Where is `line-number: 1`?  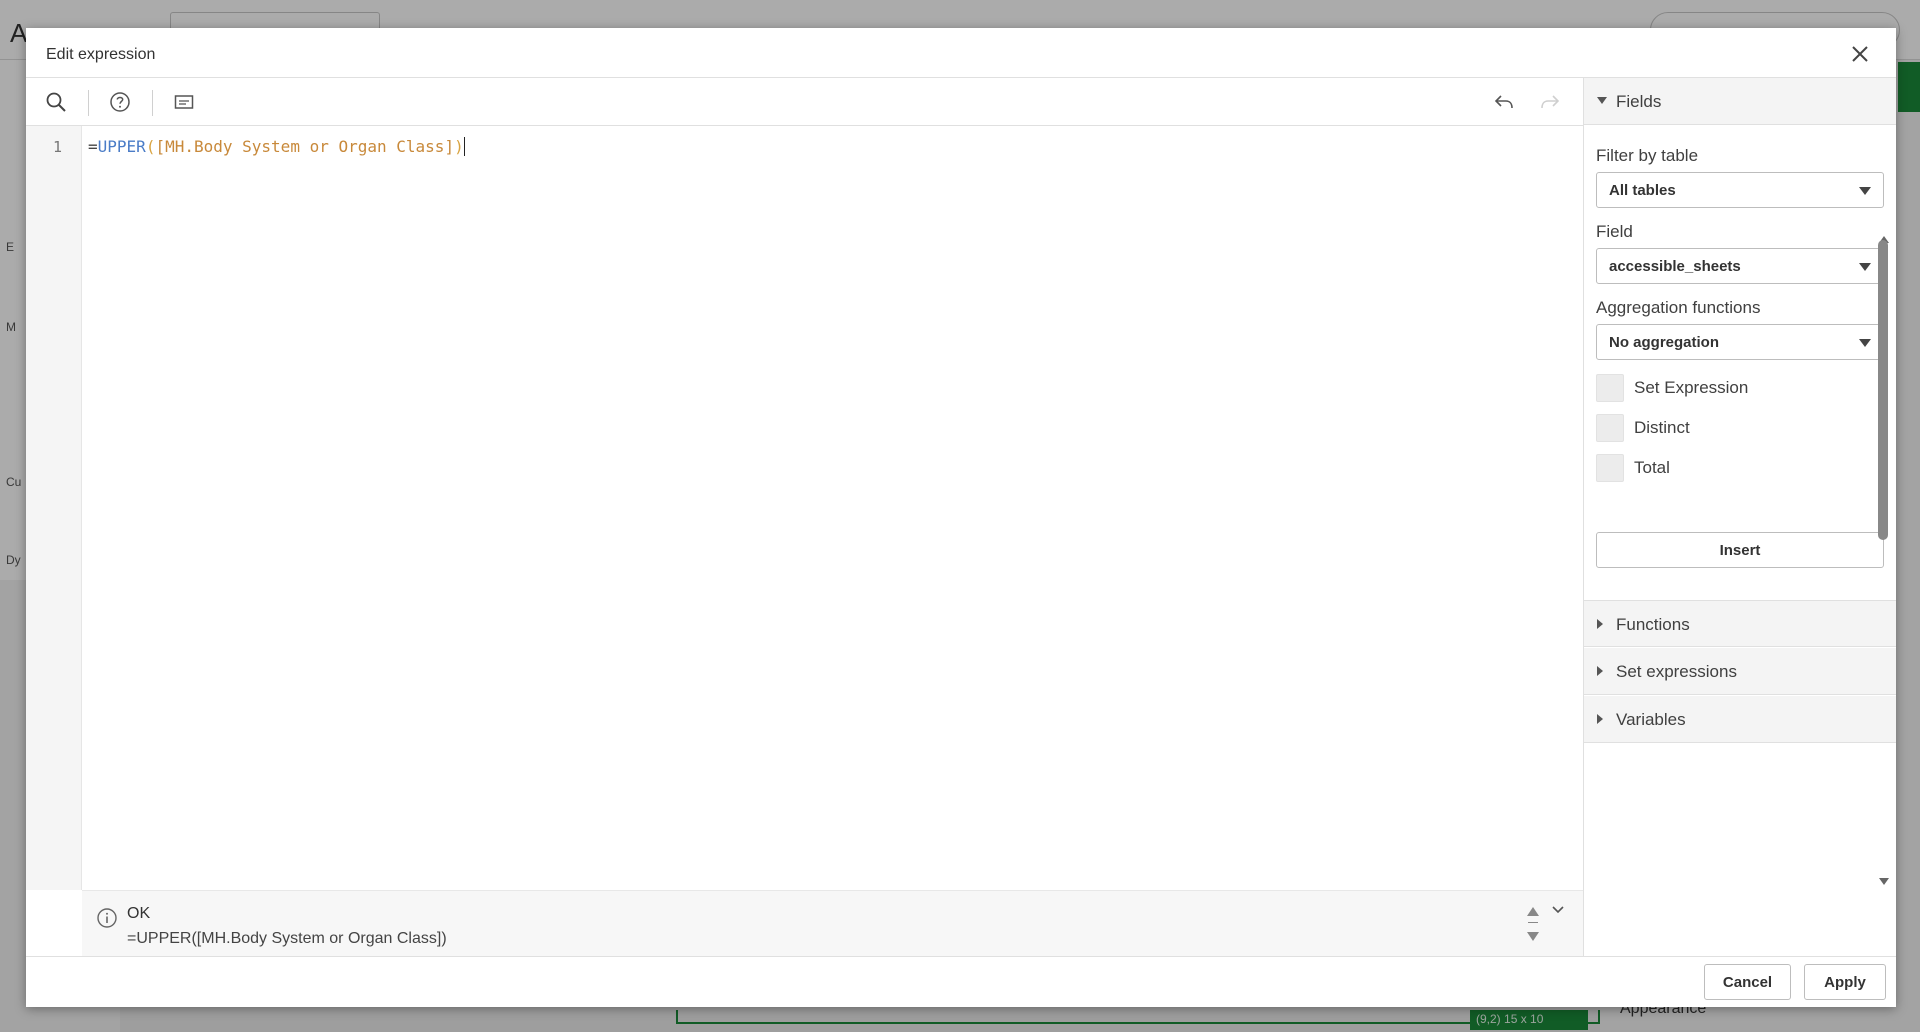
line-number: 1 is located at coordinates (57, 147).